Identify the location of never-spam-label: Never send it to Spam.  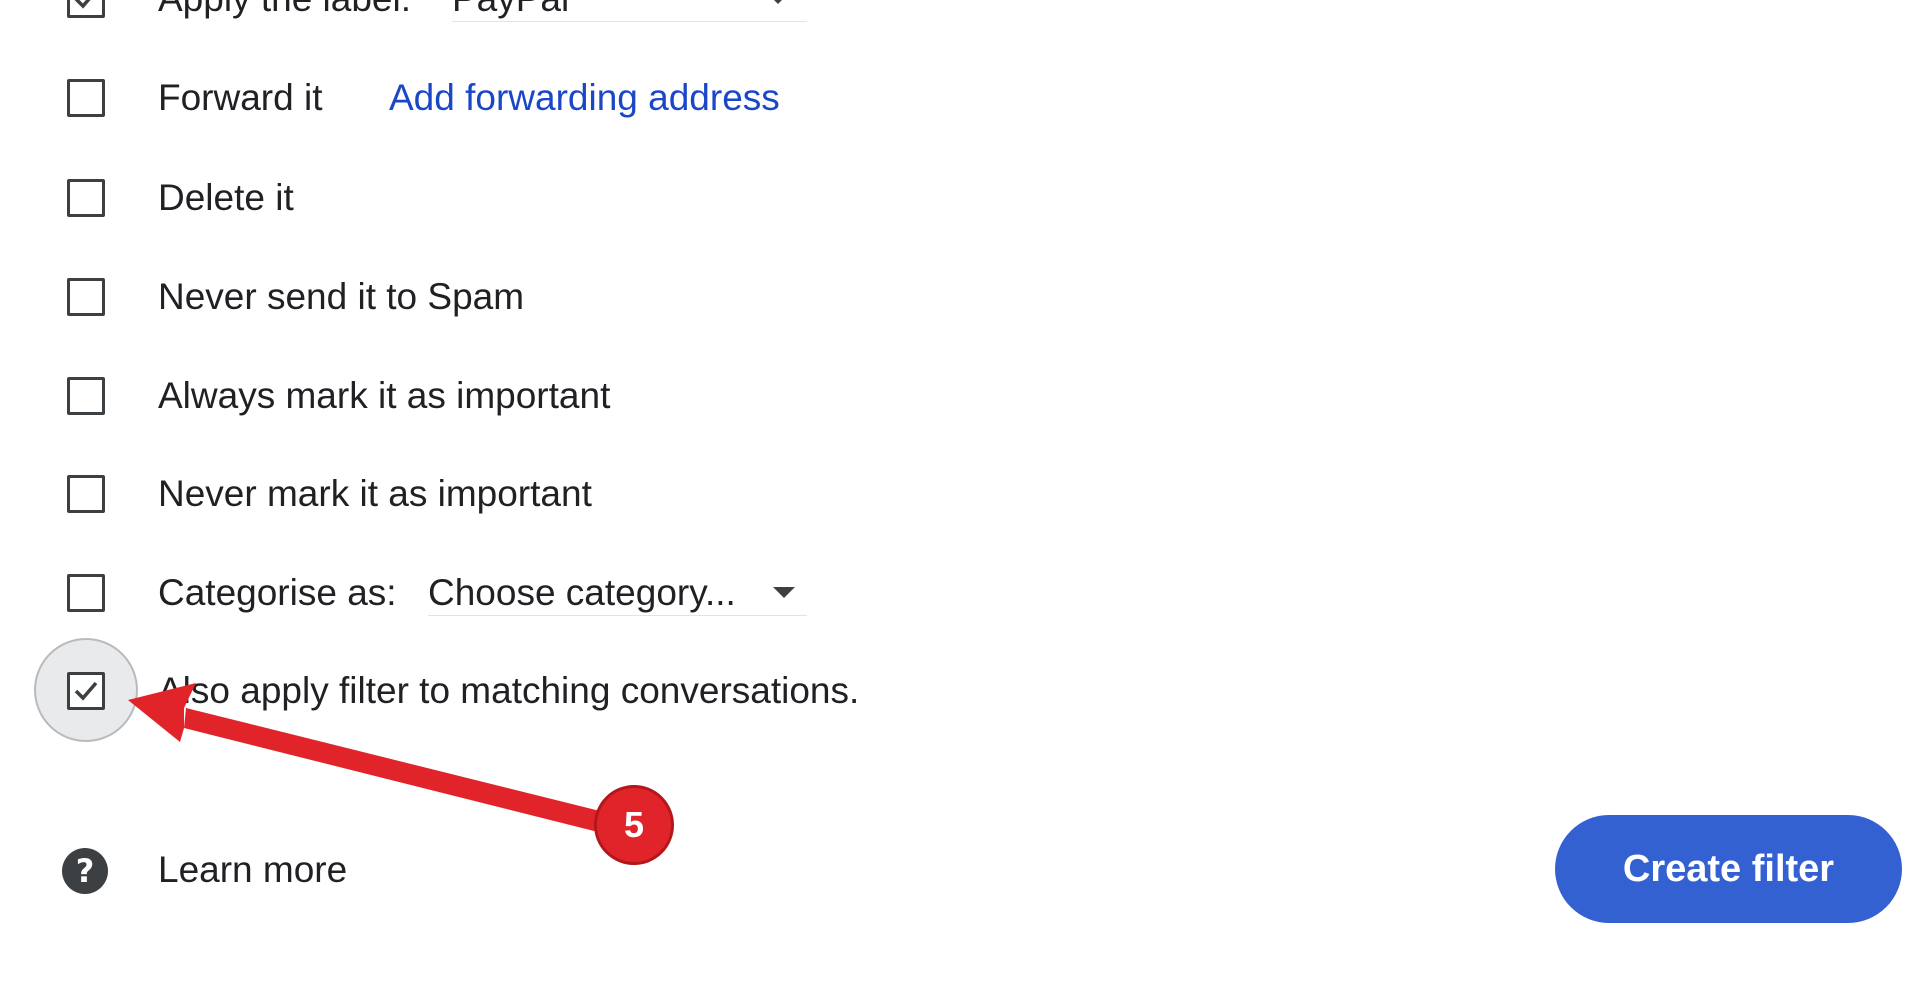
(341, 296).